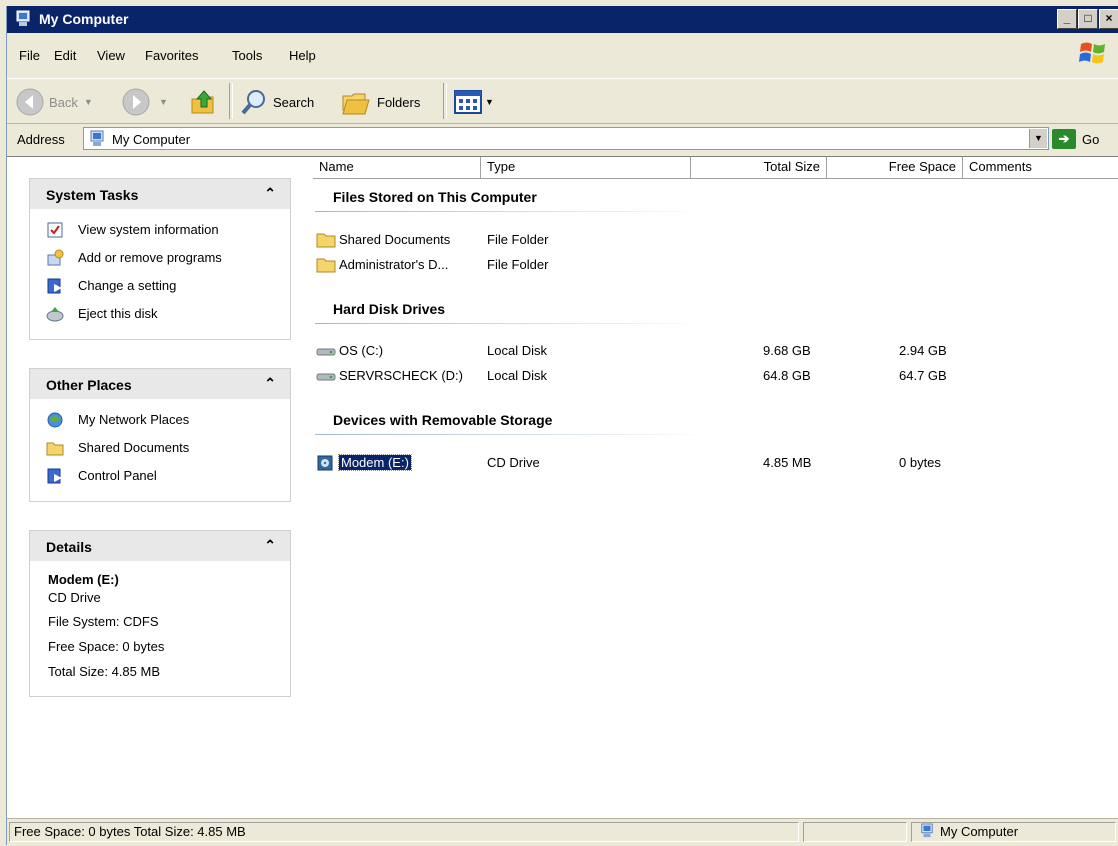  What do you see at coordinates (665, 240) in the screenshot?
I see `table-row: Shared Documents File Folder` at bounding box center [665, 240].